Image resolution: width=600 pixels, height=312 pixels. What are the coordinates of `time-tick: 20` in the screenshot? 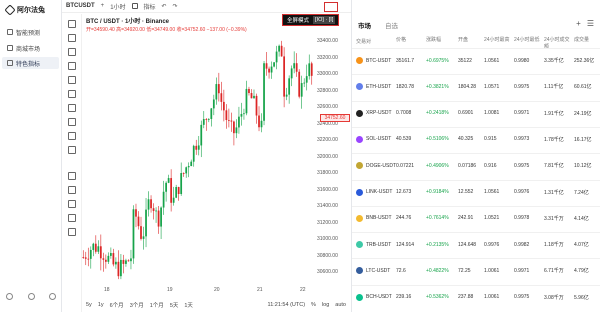 It's located at (217, 290).